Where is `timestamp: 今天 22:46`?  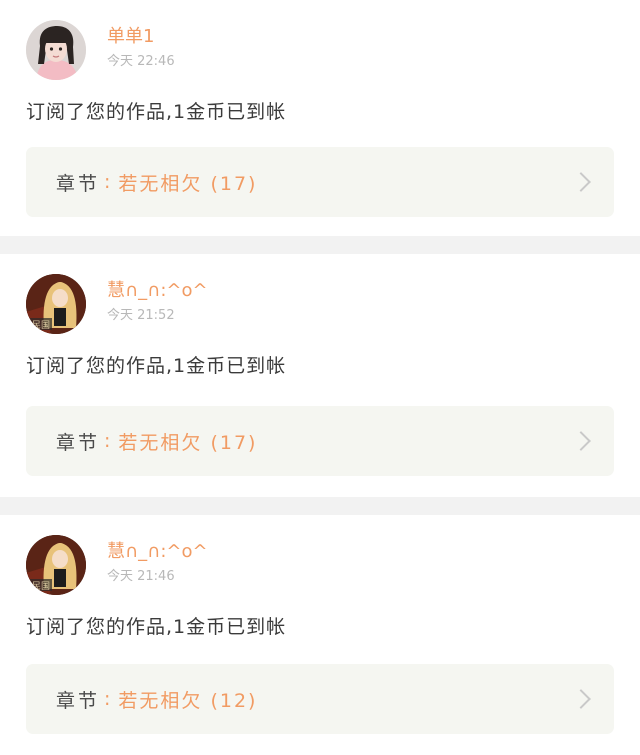
timestamp: 今天 22:46 is located at coordinates (141, 61).